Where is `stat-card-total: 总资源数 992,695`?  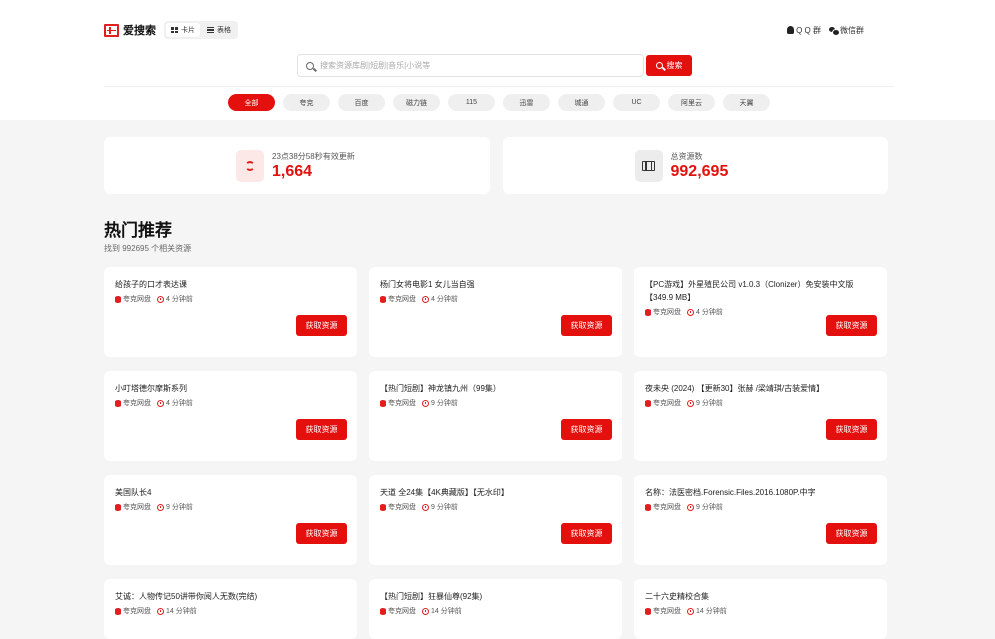 stat-card-total: 总资源数 992,695 is located at coordinates (695, 165).